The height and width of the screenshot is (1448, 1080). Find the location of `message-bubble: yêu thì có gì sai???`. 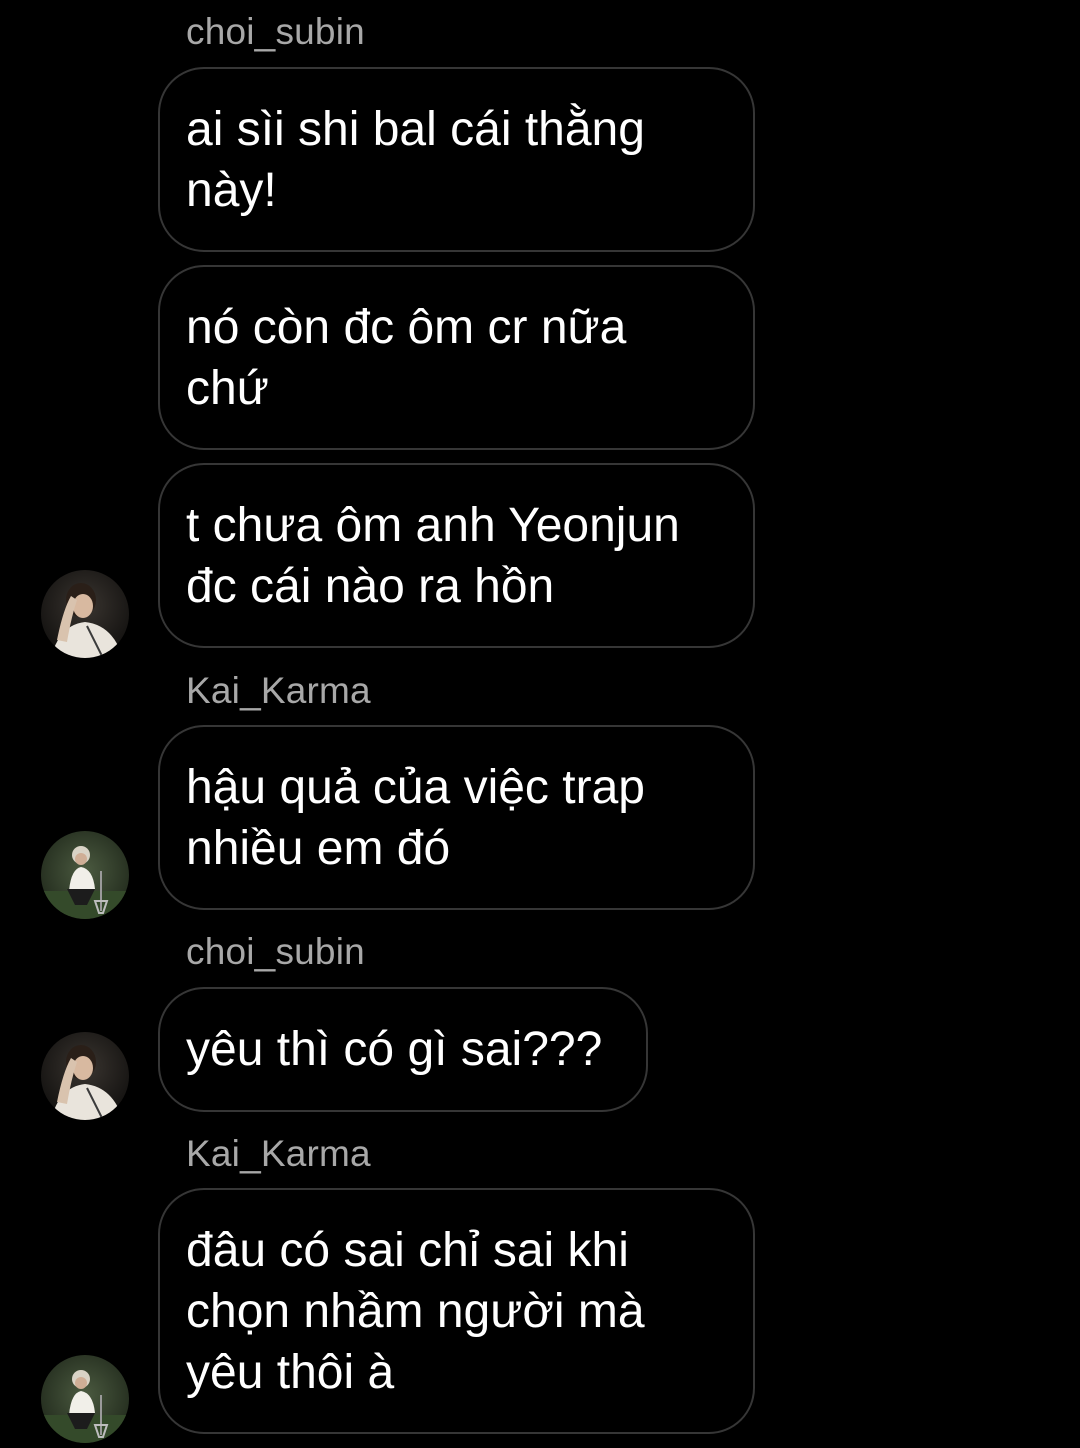

message-bubble: yêu thì có gì sai??? is located at coordinates (403, 1049).